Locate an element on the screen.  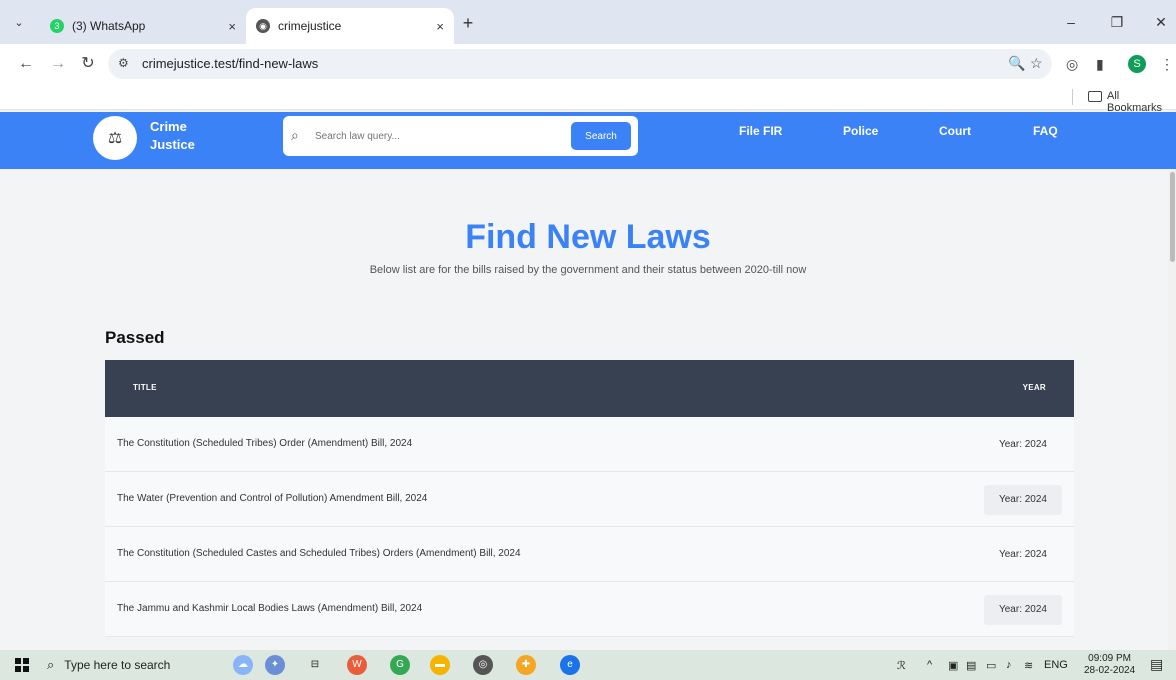
zoom-icon: 🔍 is located at coordinates (1016, 63).